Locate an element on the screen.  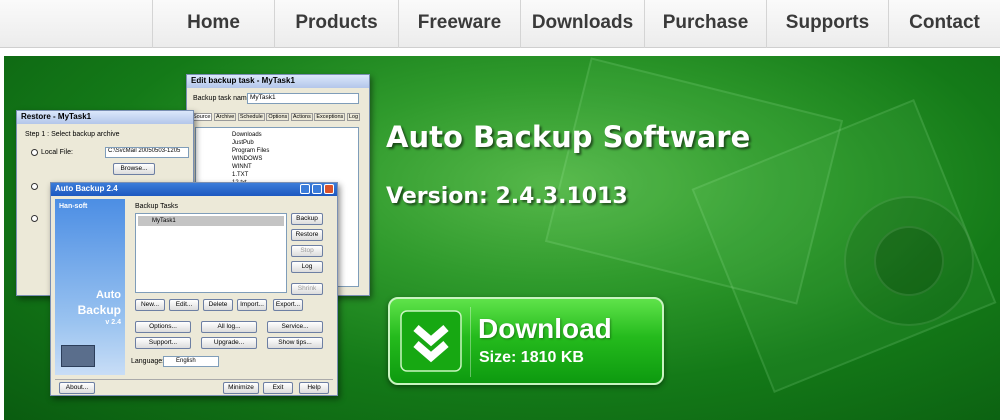
tasks-label: Backup Tasks is located at coordinates (157, 206).